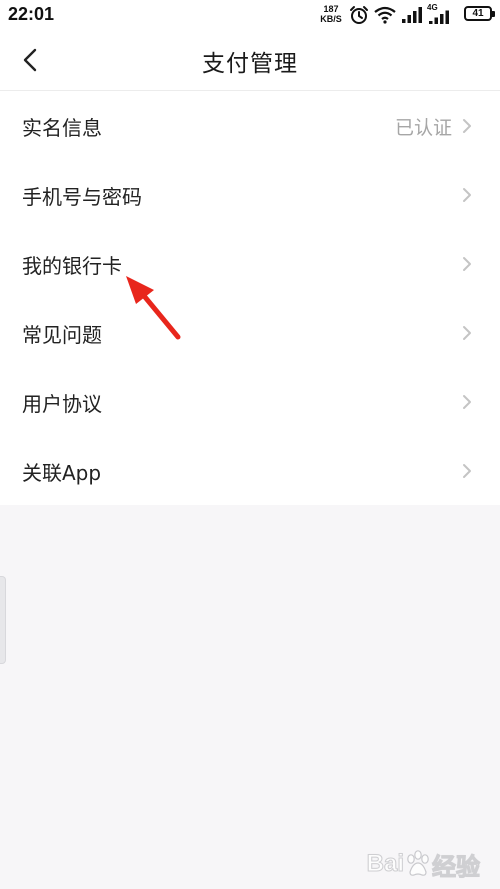  I want to click on menu-item-label: 手机号与密码, so click(82, 197).